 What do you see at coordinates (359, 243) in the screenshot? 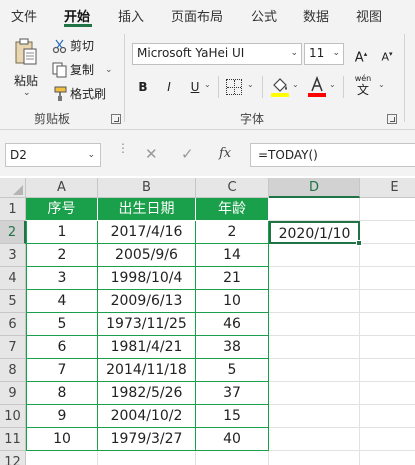
I see `fill-handle` at bounding box center [359, 243].